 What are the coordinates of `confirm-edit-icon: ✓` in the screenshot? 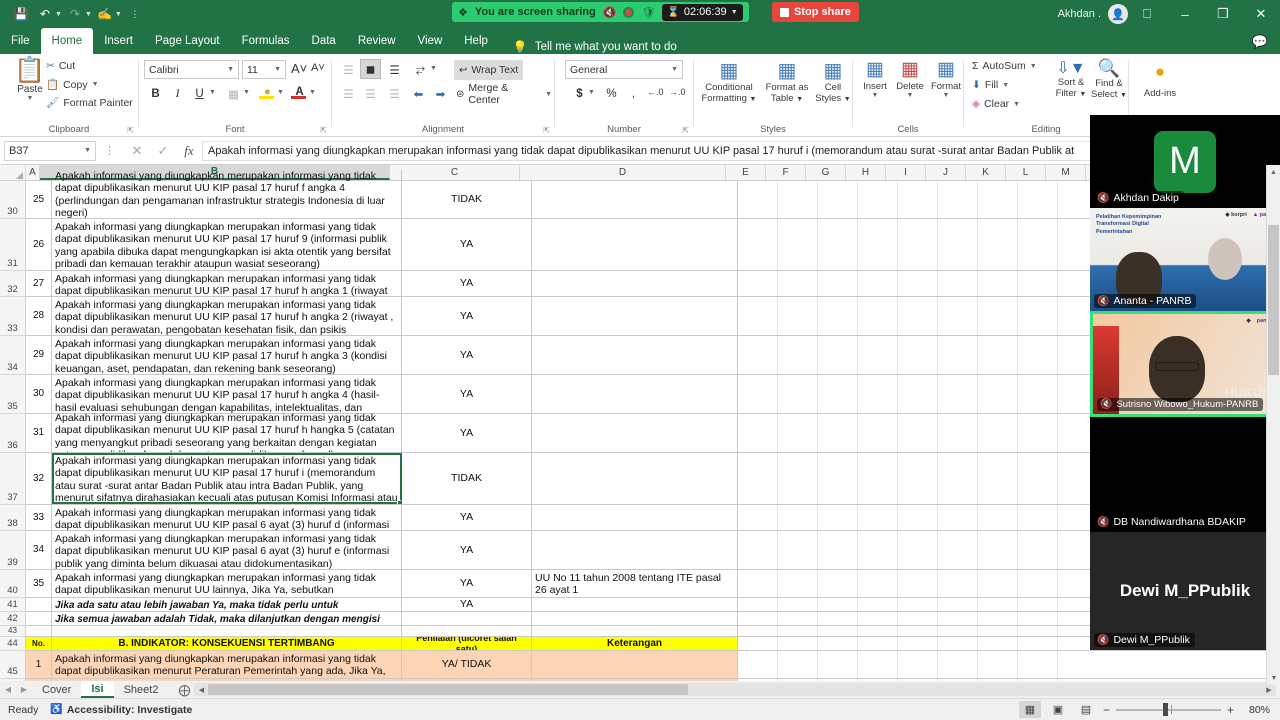 It's located at (163, 151).